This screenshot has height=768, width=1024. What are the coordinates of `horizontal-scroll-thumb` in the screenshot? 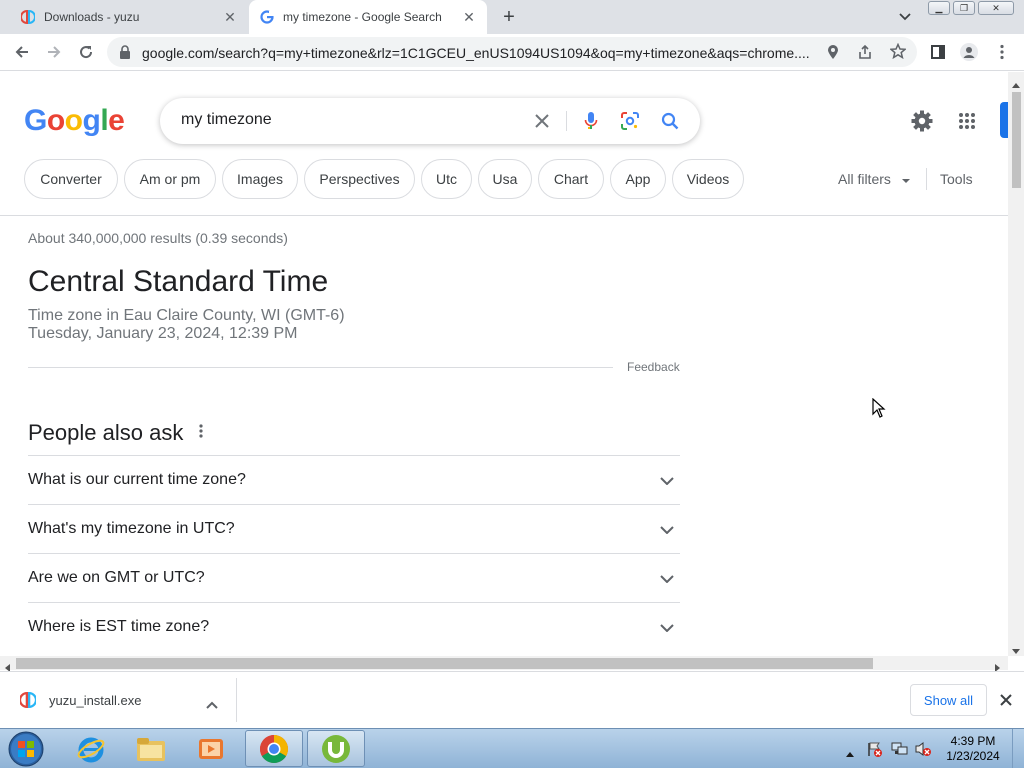 It's located at (444, 663).